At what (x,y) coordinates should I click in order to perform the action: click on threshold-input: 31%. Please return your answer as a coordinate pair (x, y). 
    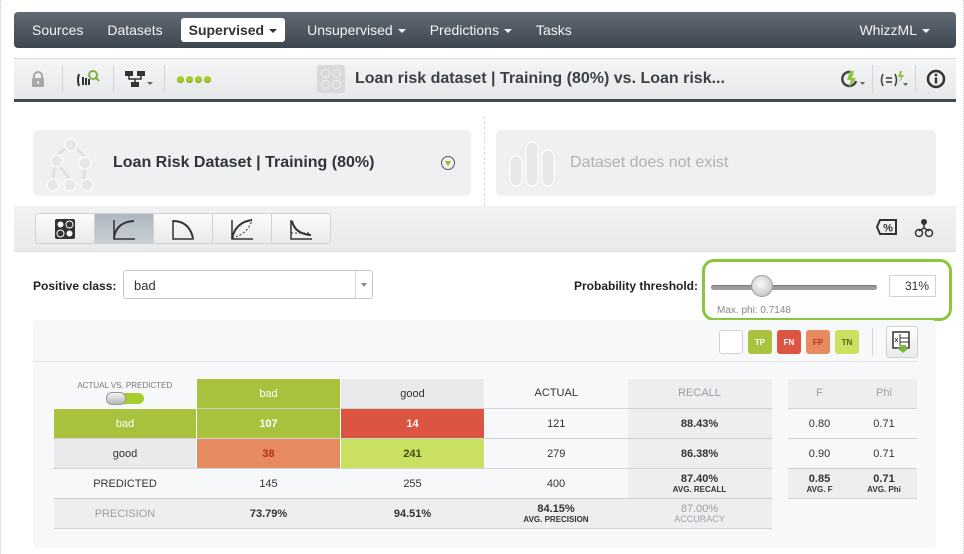
    Looking at the image, I should click on (912, 286).